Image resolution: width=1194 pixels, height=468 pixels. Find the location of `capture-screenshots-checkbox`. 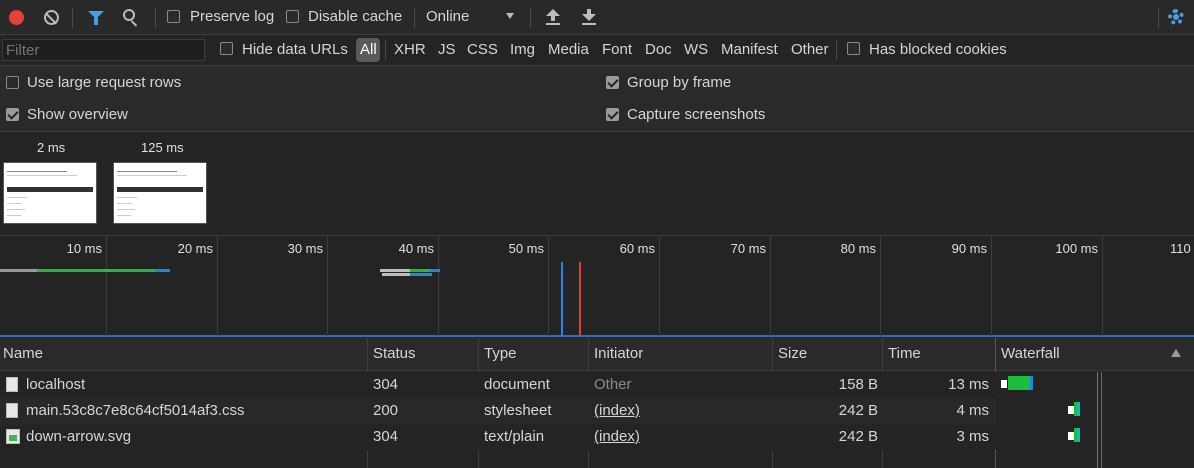

capture-screenshots-checkbox is located at coordinates (612, 114).